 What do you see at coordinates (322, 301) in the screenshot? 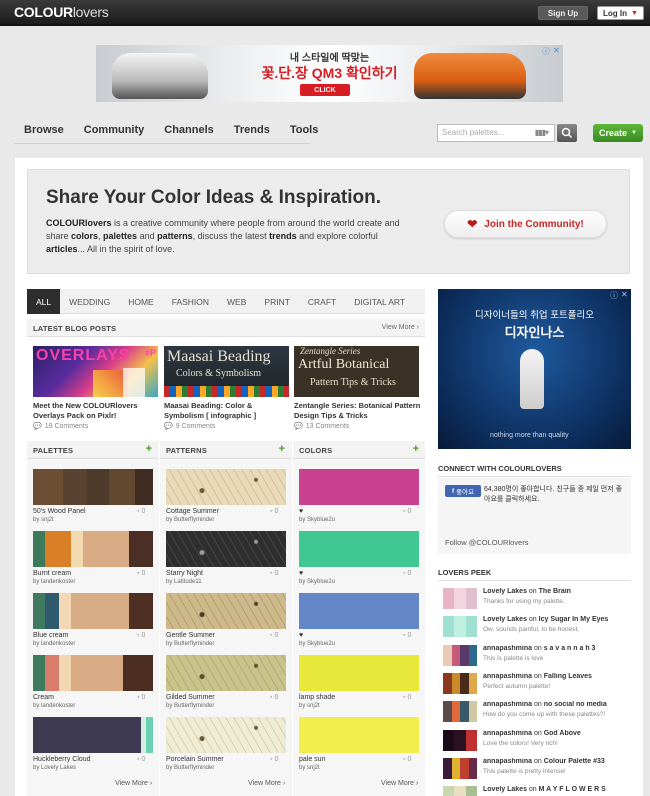
I see `tab-craft: CRAFT` at bounding box center [322, 301].